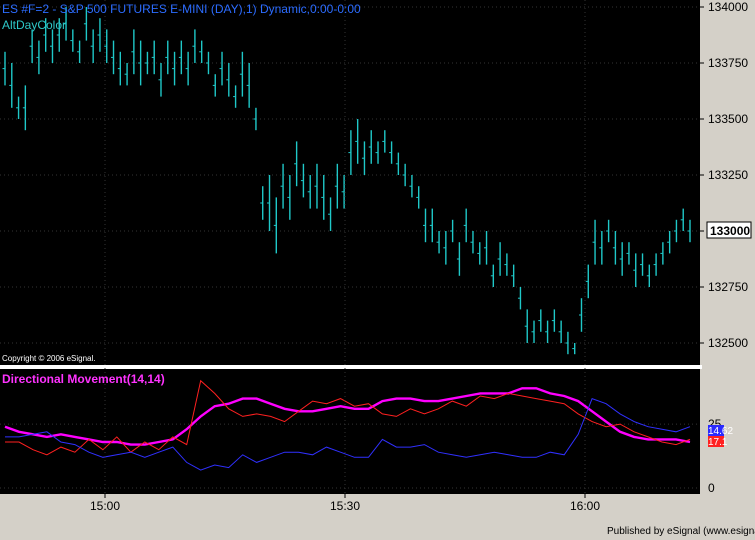 The height and width of the screenshot is (540, 755). Describe the element at coordinates (718, 442) in the screenshot. I see `value-label-red: 17.1` at that location.